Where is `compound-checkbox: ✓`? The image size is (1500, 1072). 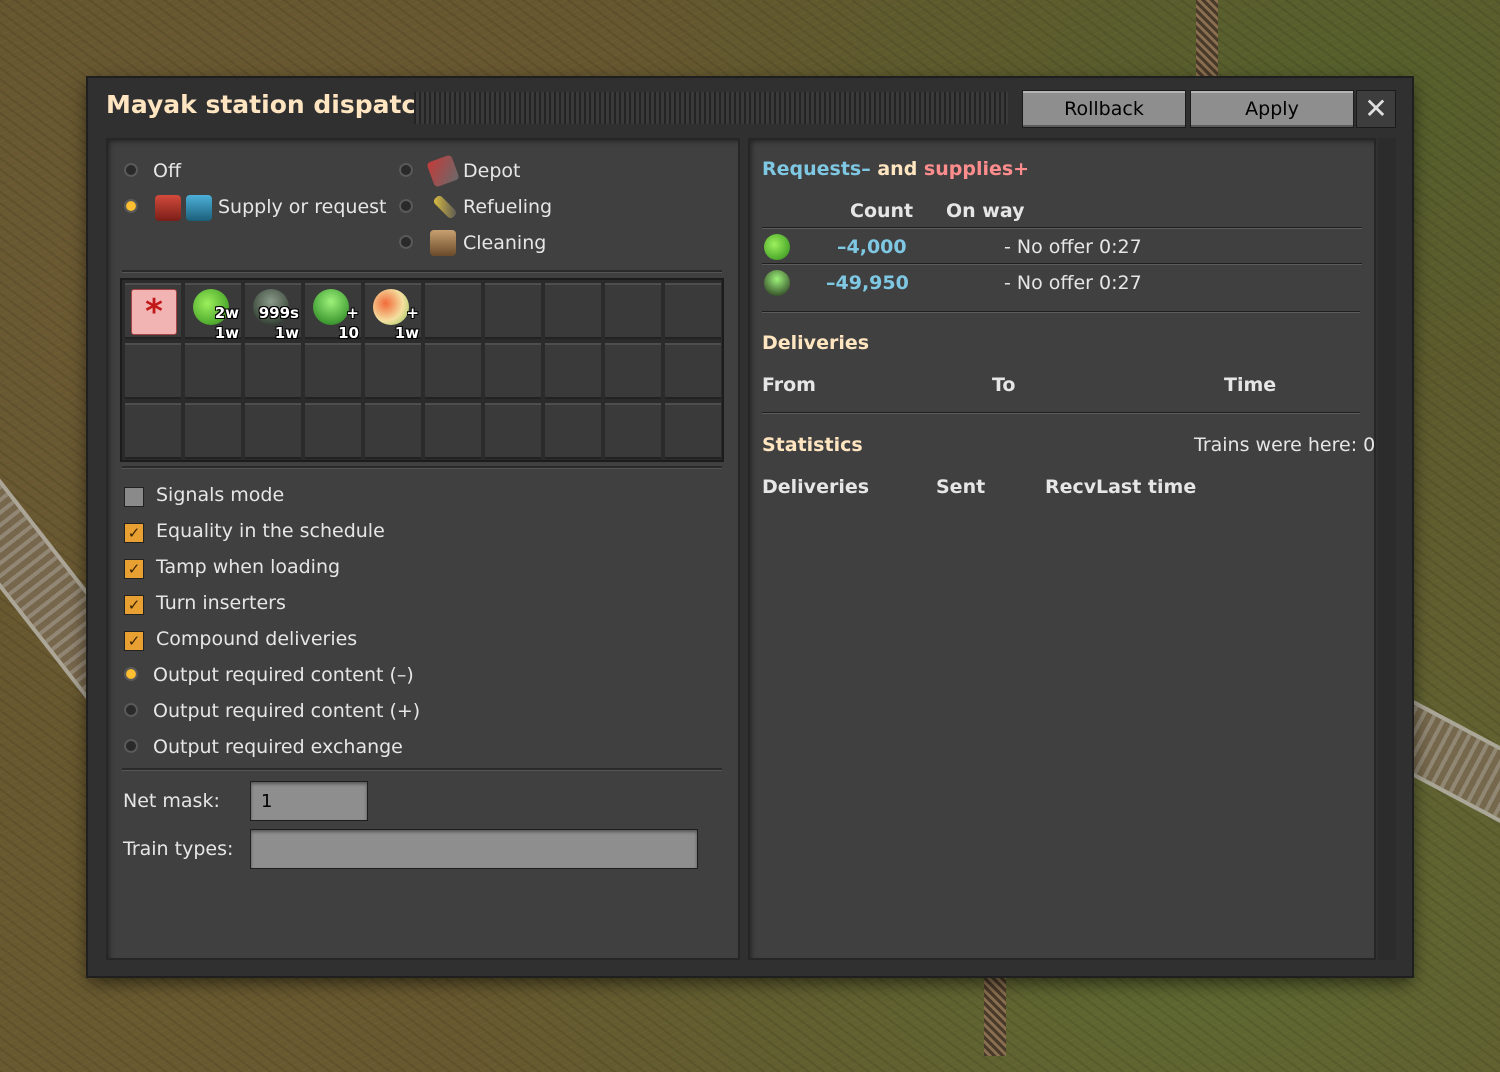
compound-checkbox: ✓ is located at coordinates (134, 641).